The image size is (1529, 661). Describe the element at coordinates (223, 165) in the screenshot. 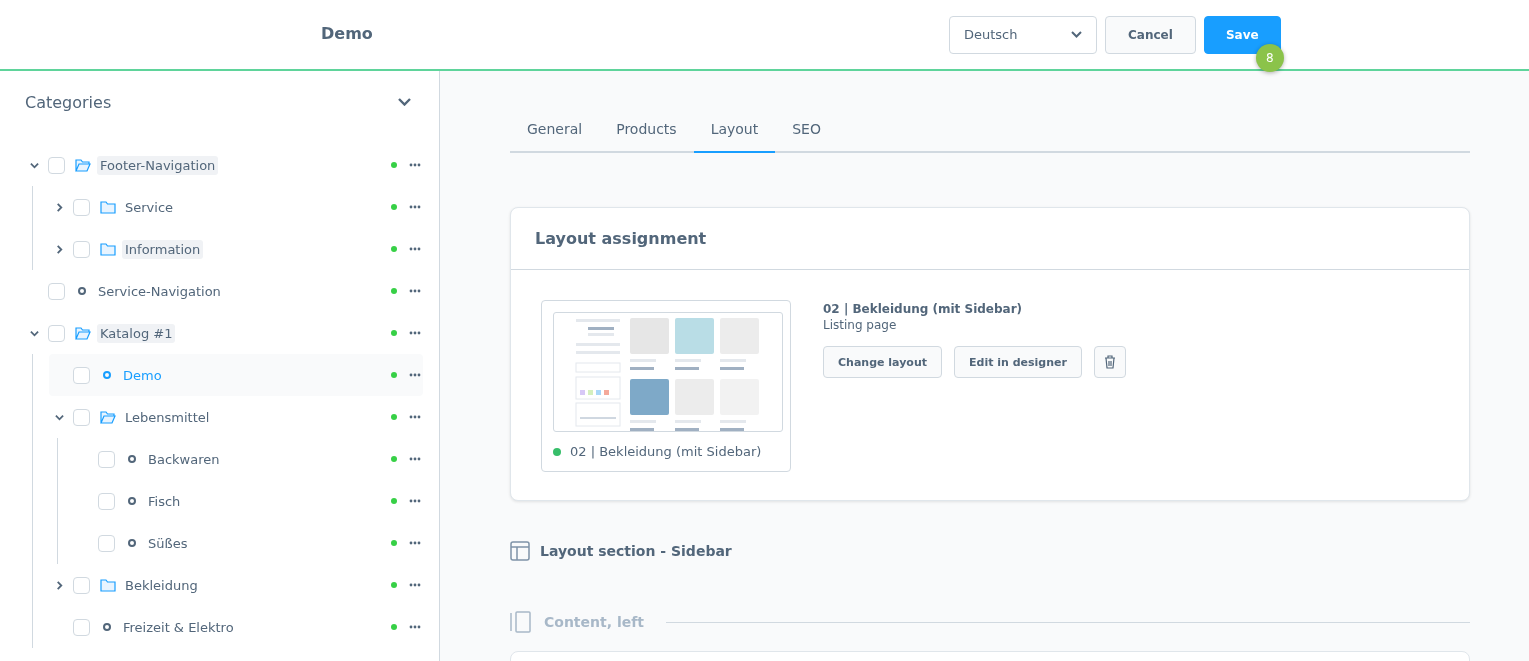

I see `tree-item: Footer-Navigation` at that location.